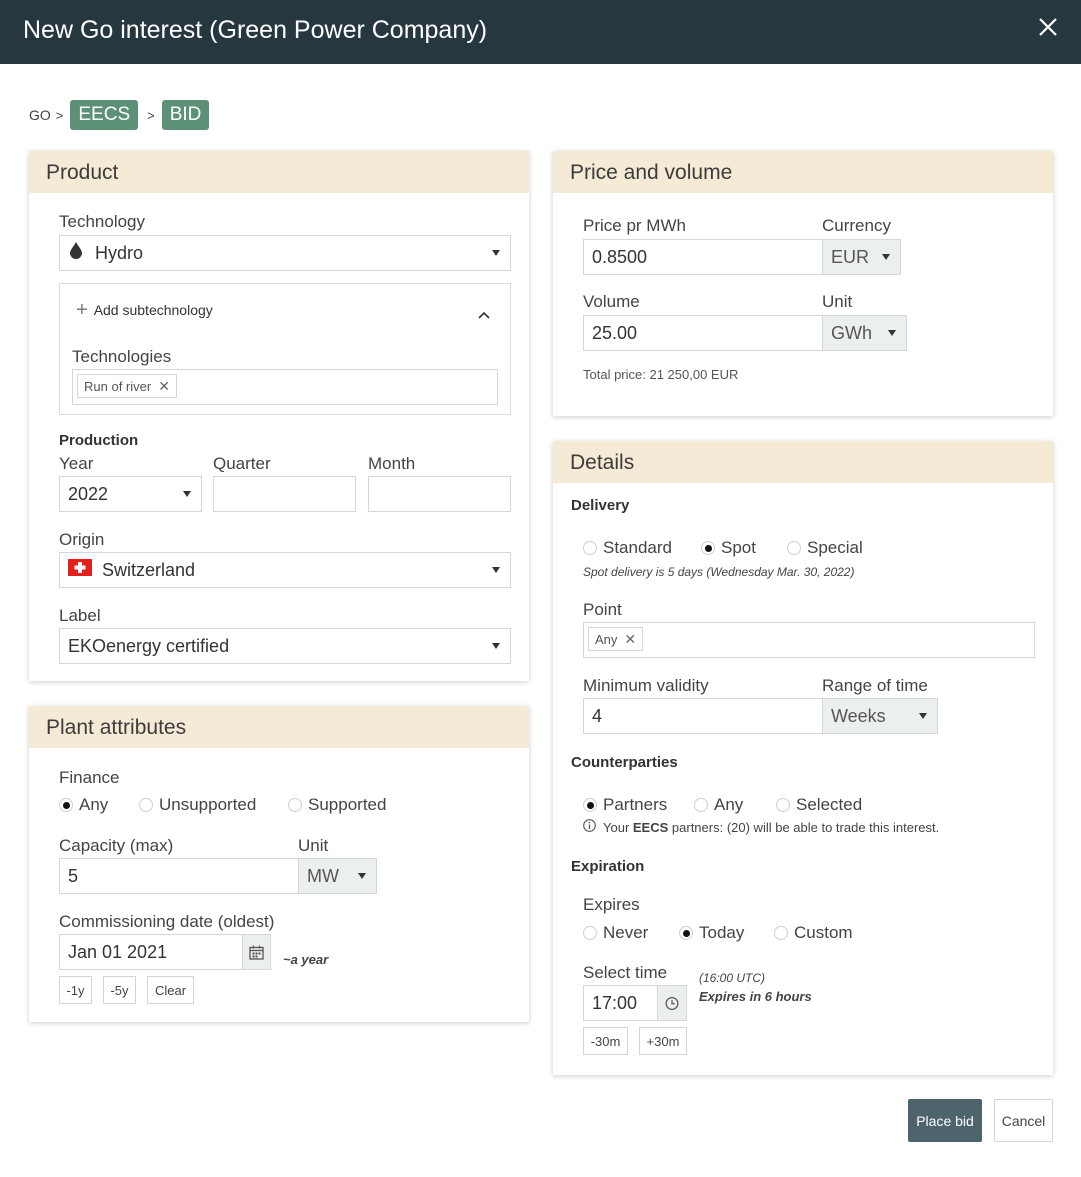 This screenshot has height=1177, width=1081. What do you see at coordinates (80, 615) in the screenshot?
I see `label-field-label: Label` at bounding box center [80, 615].